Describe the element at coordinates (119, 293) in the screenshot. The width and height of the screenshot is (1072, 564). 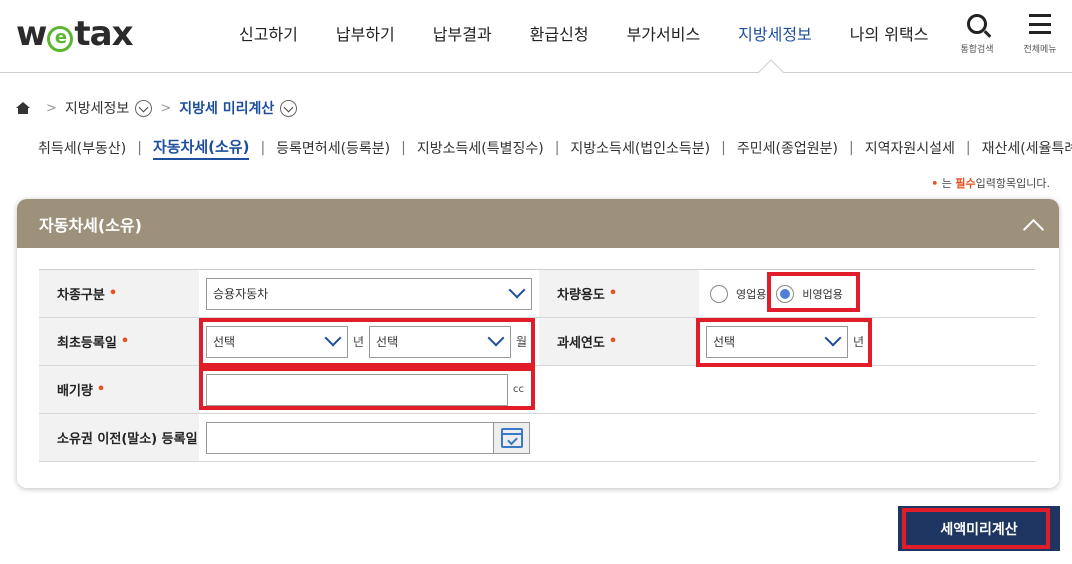
I see `car-type-label: 차종구분 •` at that location.